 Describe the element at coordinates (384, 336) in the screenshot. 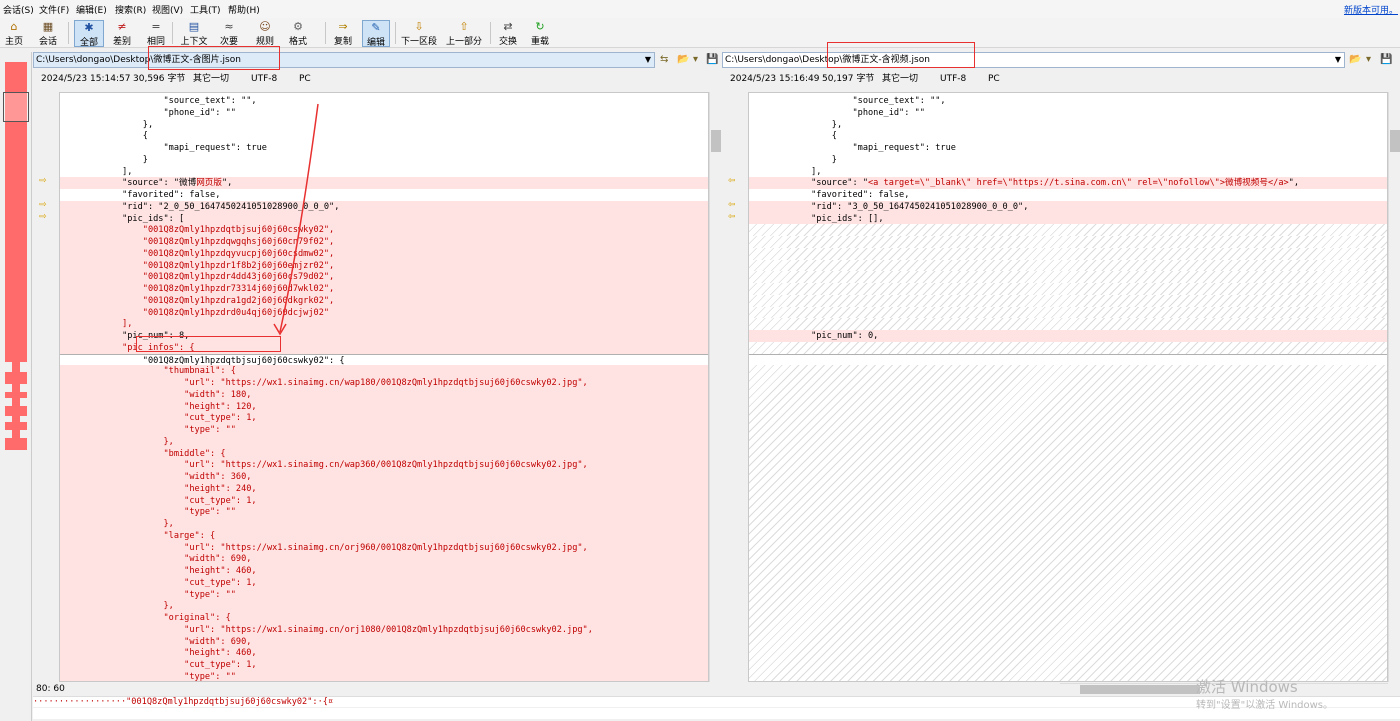

I see `code-line: "pic_num": 8,` at that location.